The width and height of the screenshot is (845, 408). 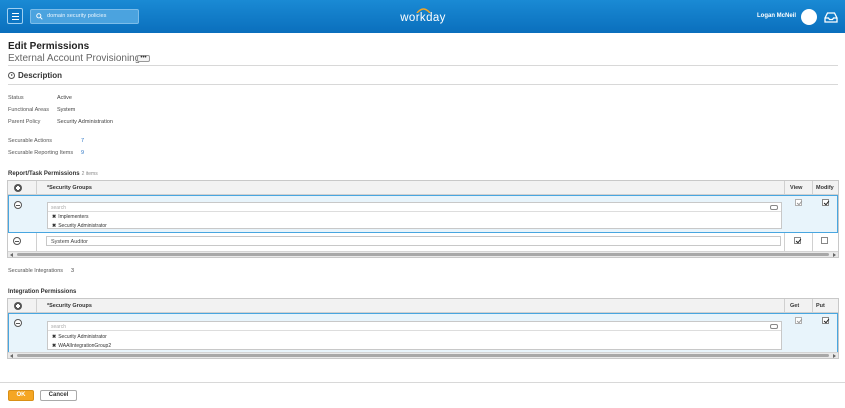 What do you see at coordinates (74, 58) in the screenshot?
I see `page-subtitle: External Account Provisioning` at bounding box center [74, 58].